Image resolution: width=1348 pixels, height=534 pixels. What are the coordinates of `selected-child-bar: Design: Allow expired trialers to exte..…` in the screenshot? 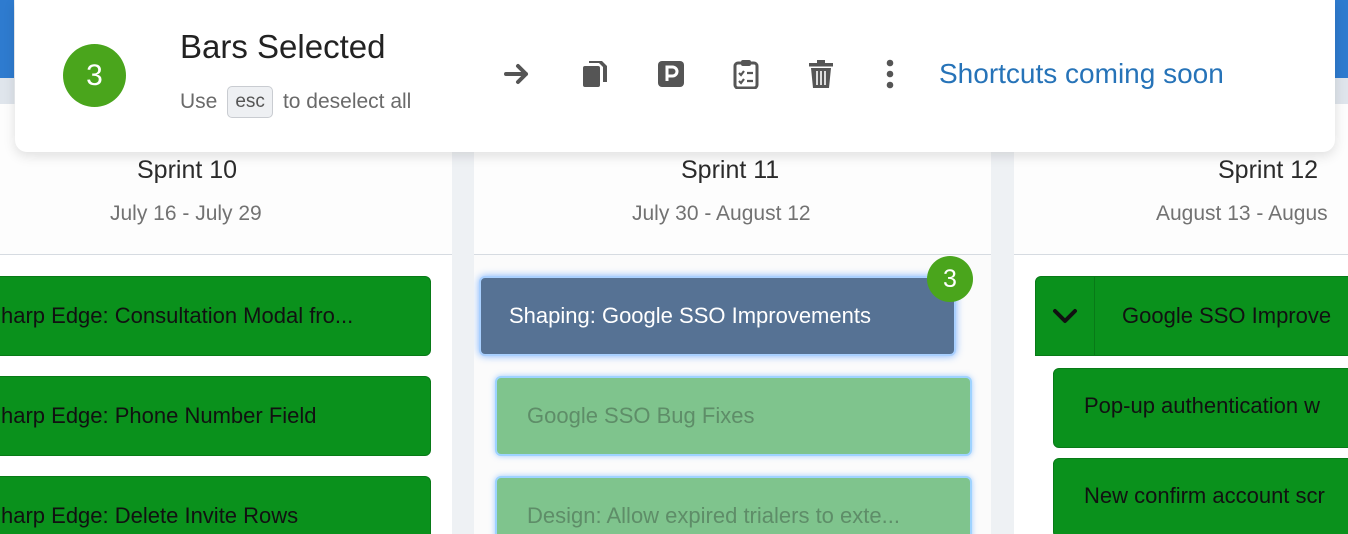 It's located at (733, 505).